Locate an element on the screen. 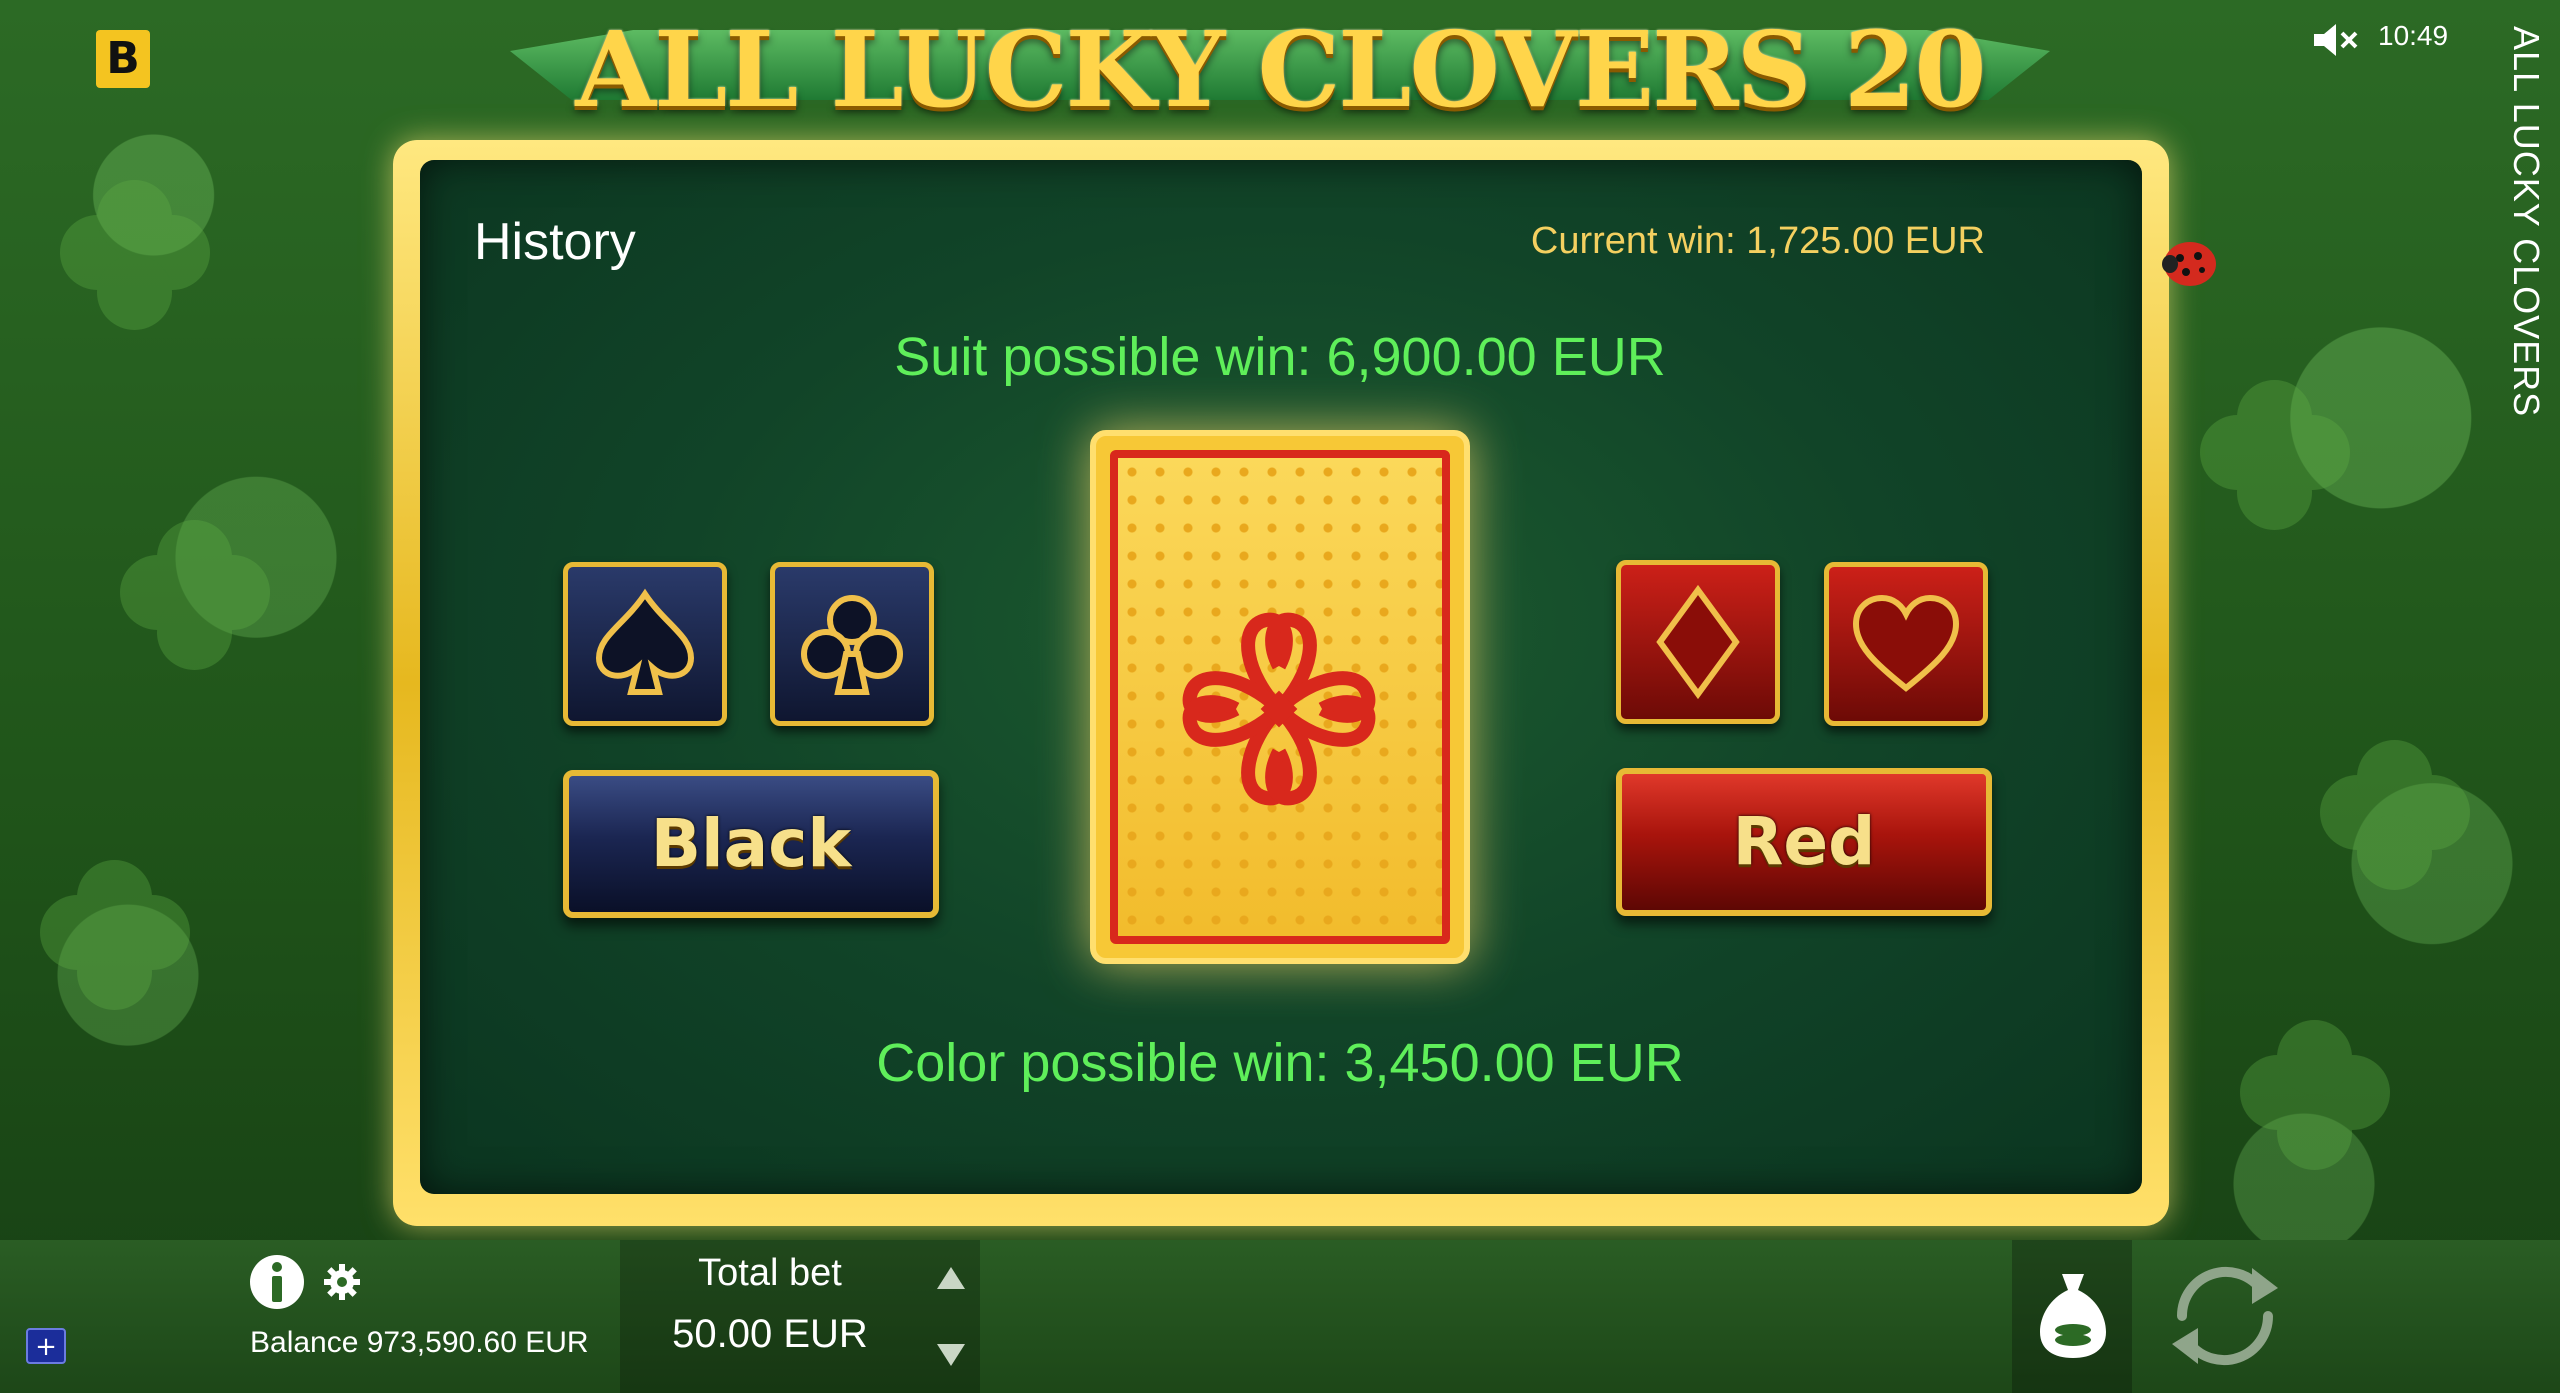 Image resolution: width=2560 pixels, height=1393 pixels. heart-button is located at coordinates (1906, 644).